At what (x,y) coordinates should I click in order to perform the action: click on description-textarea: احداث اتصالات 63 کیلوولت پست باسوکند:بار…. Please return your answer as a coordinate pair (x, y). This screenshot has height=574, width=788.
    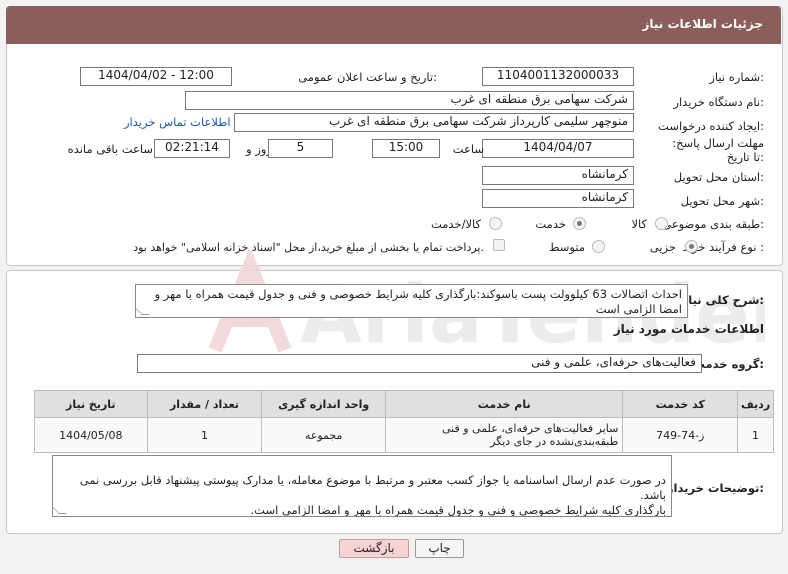
    Looking at the image, I should click on (411, 301).